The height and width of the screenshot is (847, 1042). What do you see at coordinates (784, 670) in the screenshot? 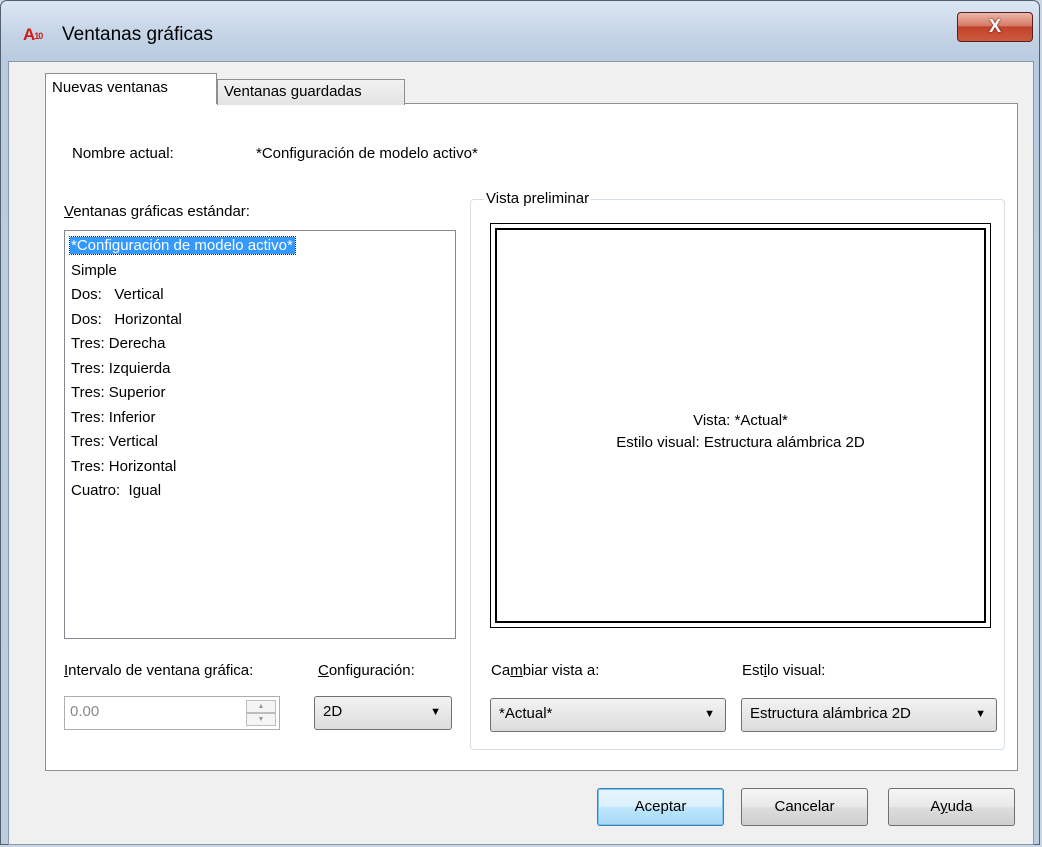
I see `visual-style-label: Estilo visual:` at bounding box center [784, 670].